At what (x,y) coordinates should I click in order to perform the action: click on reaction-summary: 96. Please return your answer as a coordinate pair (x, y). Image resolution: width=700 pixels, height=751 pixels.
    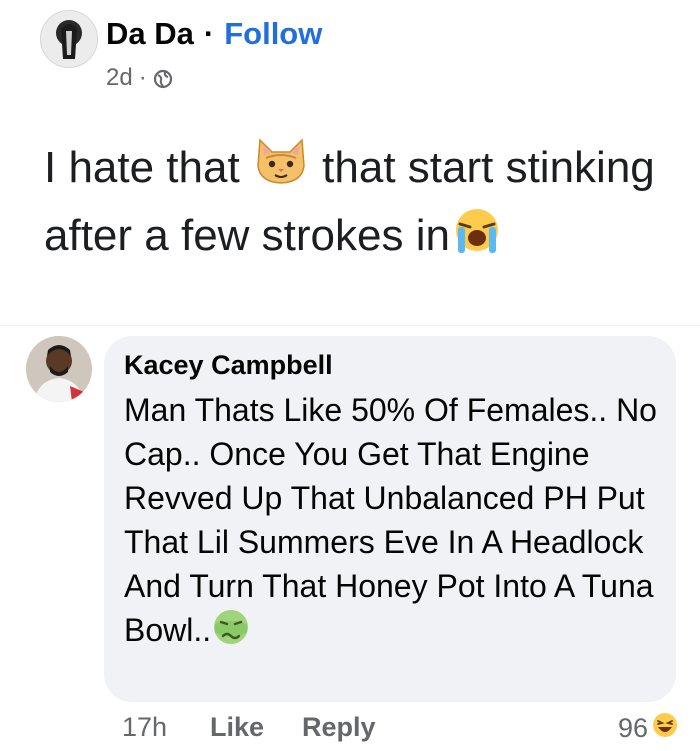
    Looking at the image, I should click on (648, 728).